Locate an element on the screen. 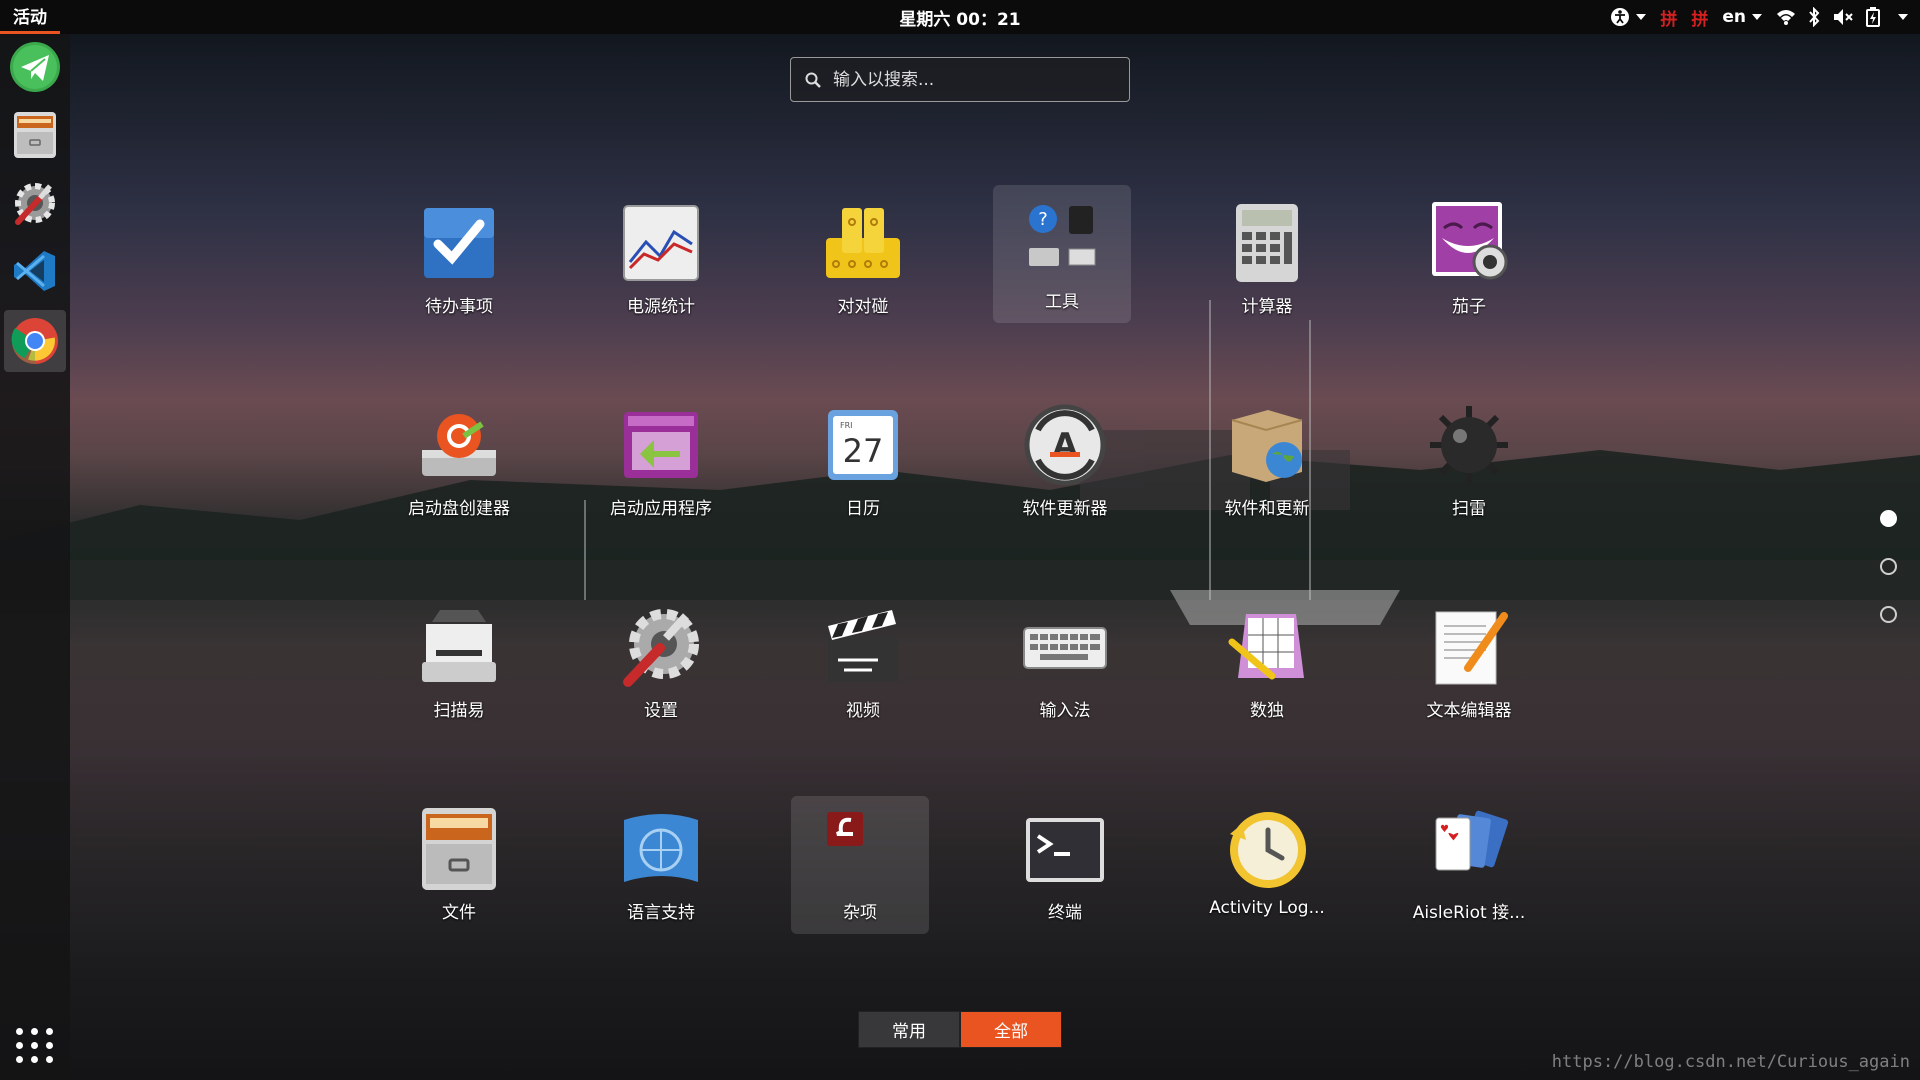 This screenshot has height=1080, width=1920. dock-item-chrome is located at coordinates (35, 341).